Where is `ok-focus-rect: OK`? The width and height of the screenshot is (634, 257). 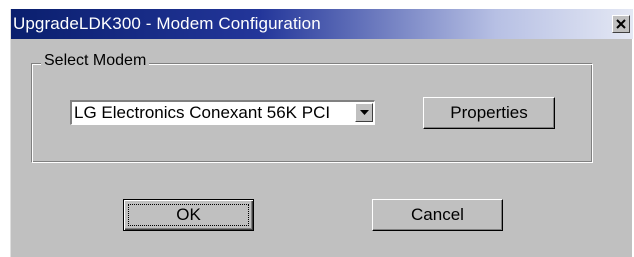
ok-focus-rect: OK is located at coordinates (188, 215).